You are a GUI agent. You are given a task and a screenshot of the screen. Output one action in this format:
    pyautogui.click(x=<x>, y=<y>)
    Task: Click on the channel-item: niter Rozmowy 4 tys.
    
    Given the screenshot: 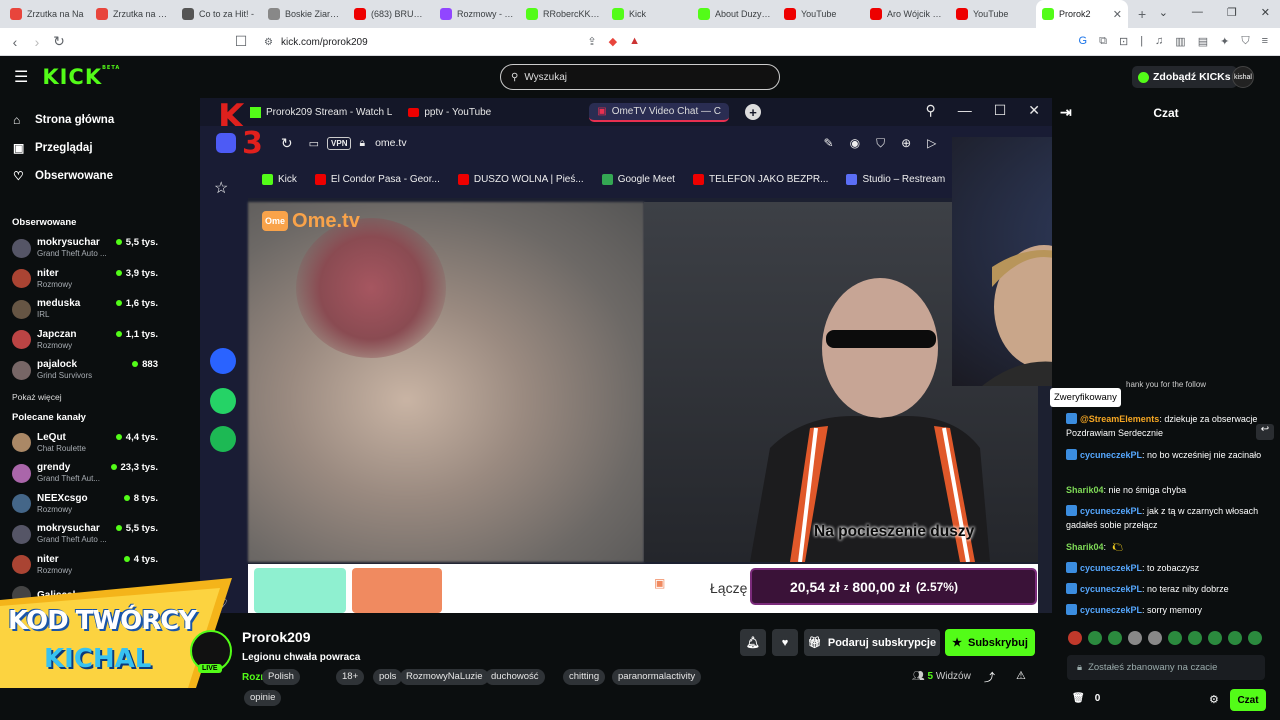 What is the action you would take?
    pyautogui.click(x=85, y=565)
    